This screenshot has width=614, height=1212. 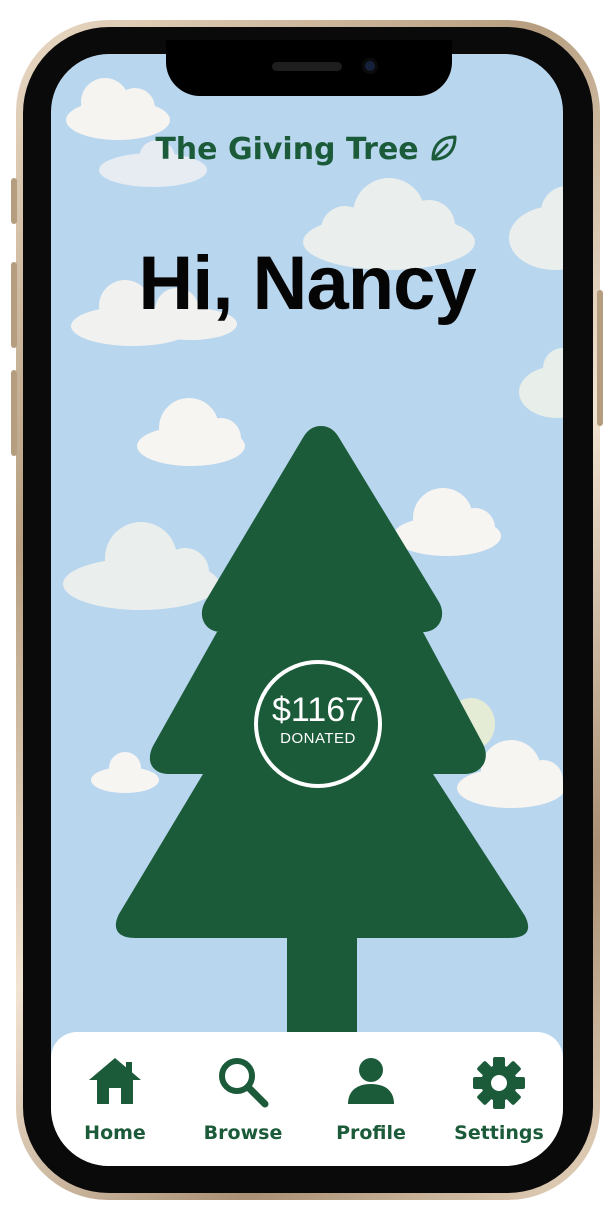 I want to click on nav-item-home: Home, so click(x=115, y=1111).